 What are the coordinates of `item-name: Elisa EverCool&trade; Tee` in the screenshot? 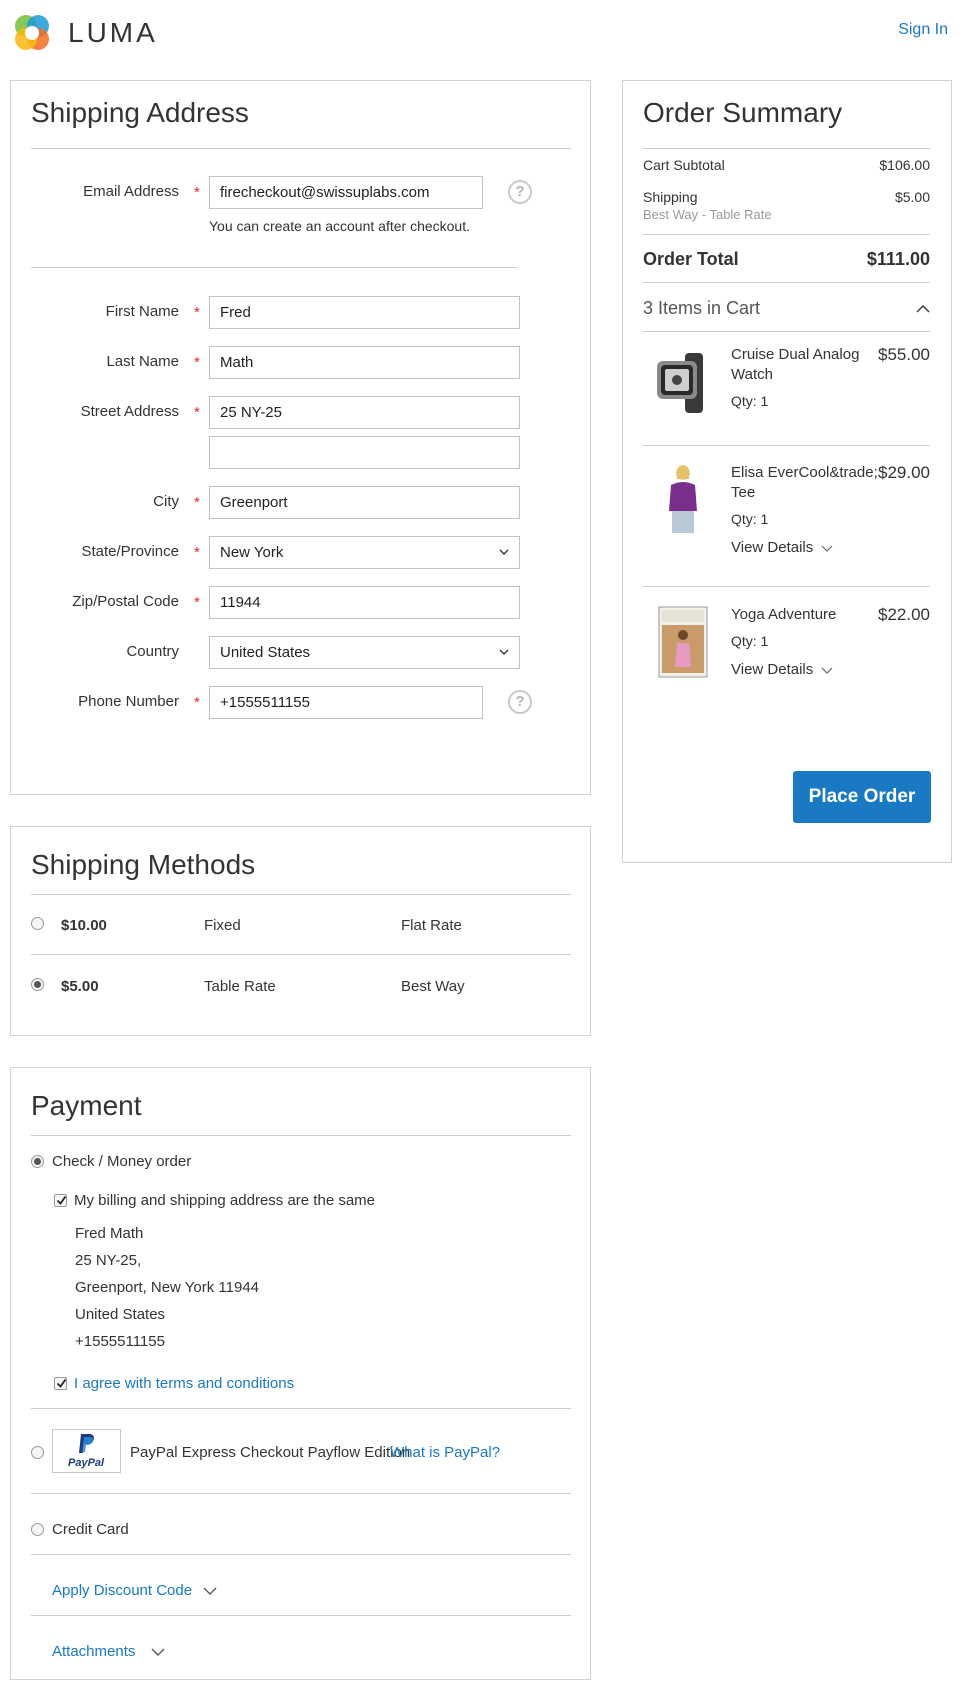 It's located at (804, 482).